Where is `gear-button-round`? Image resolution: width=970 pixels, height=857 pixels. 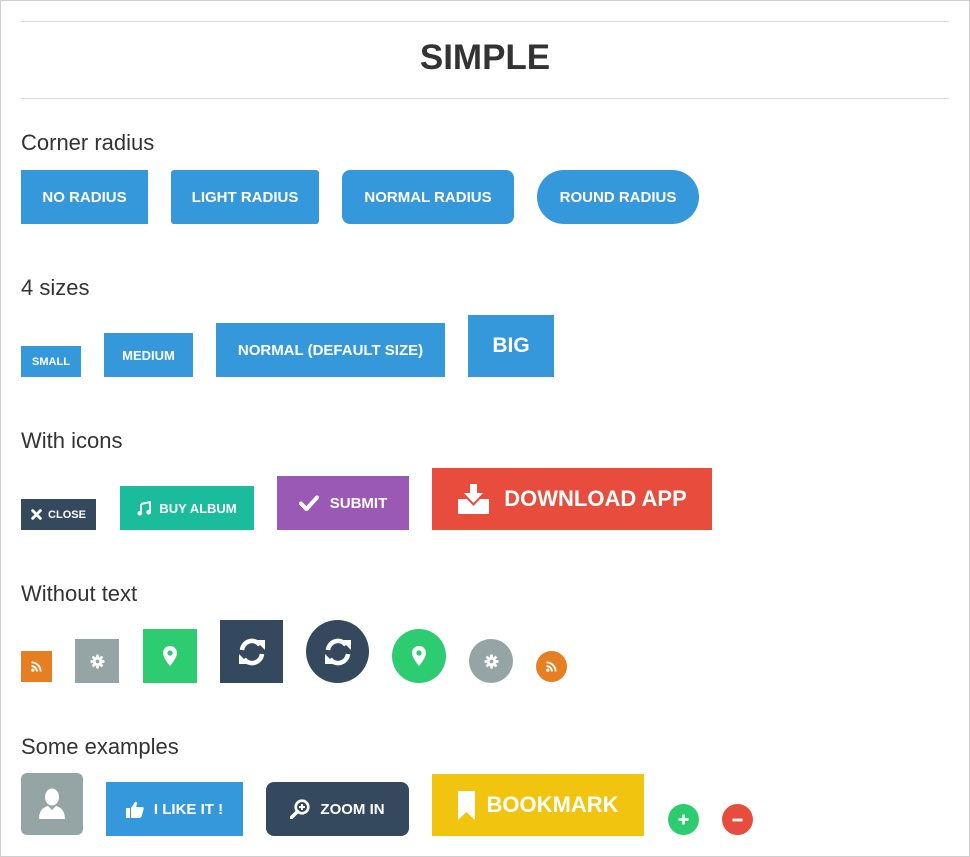
gear-button-round is located at coordinates (491, 661).